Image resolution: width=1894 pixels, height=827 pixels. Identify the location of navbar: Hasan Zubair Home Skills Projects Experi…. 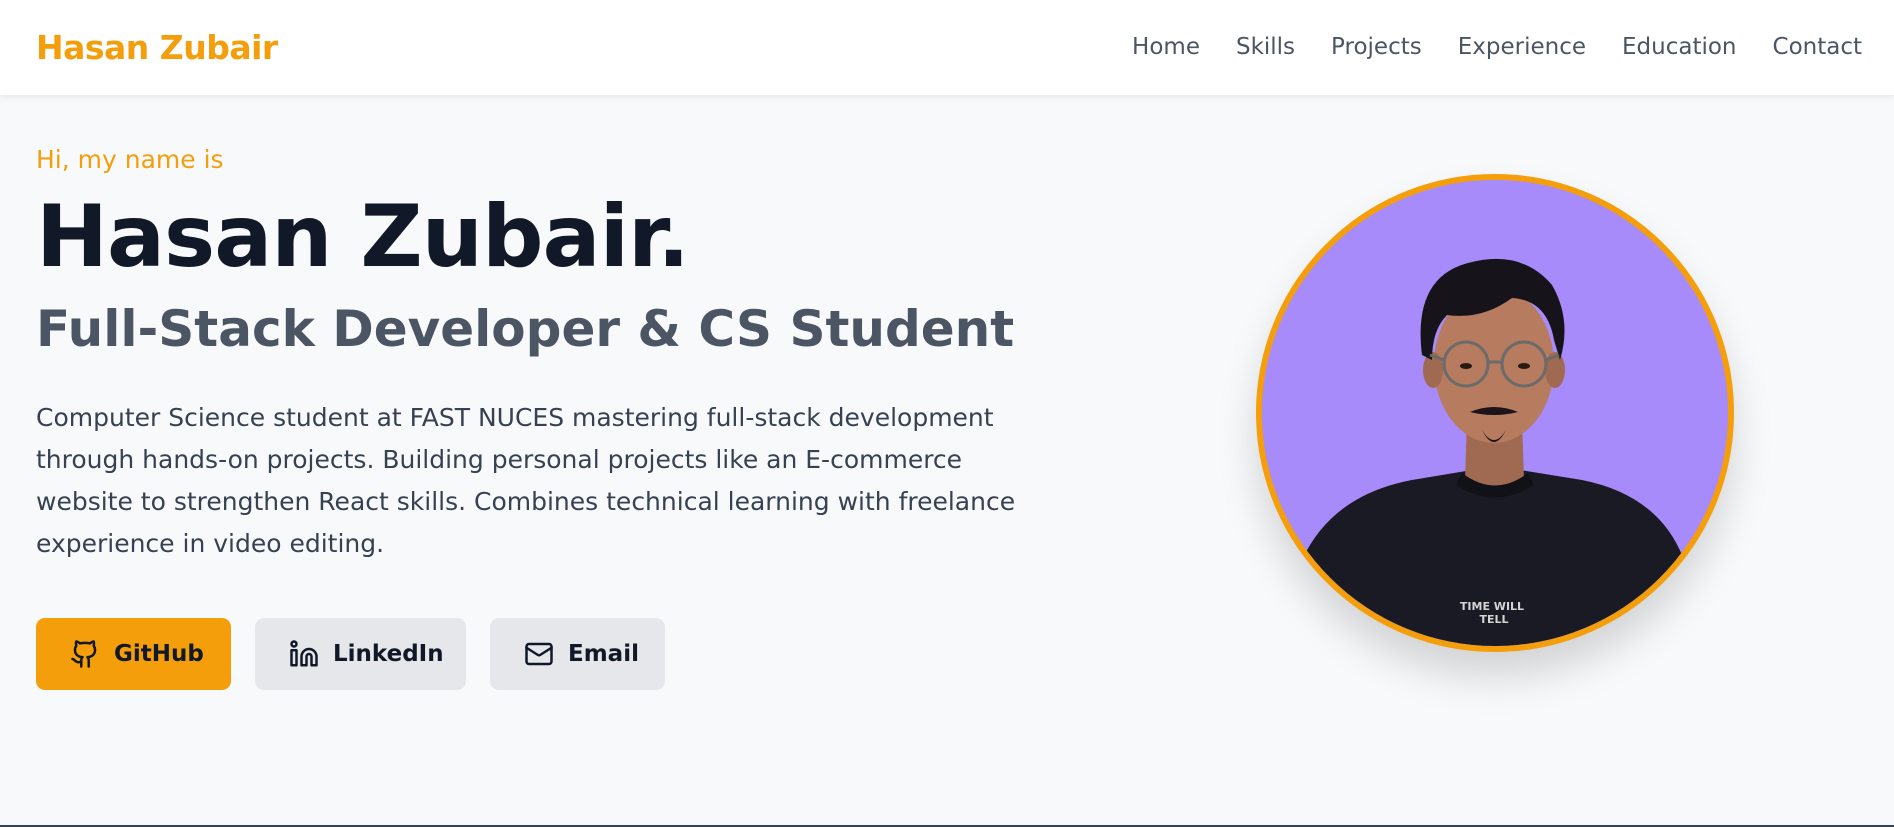
(947, 47).